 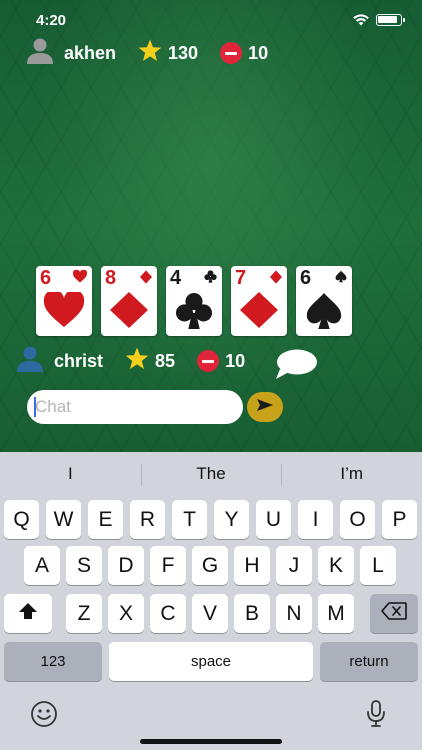 What do you see at coordinates (294, 613) in the screenshot?
I see `key-n: N` at bounding box center [294, 613].